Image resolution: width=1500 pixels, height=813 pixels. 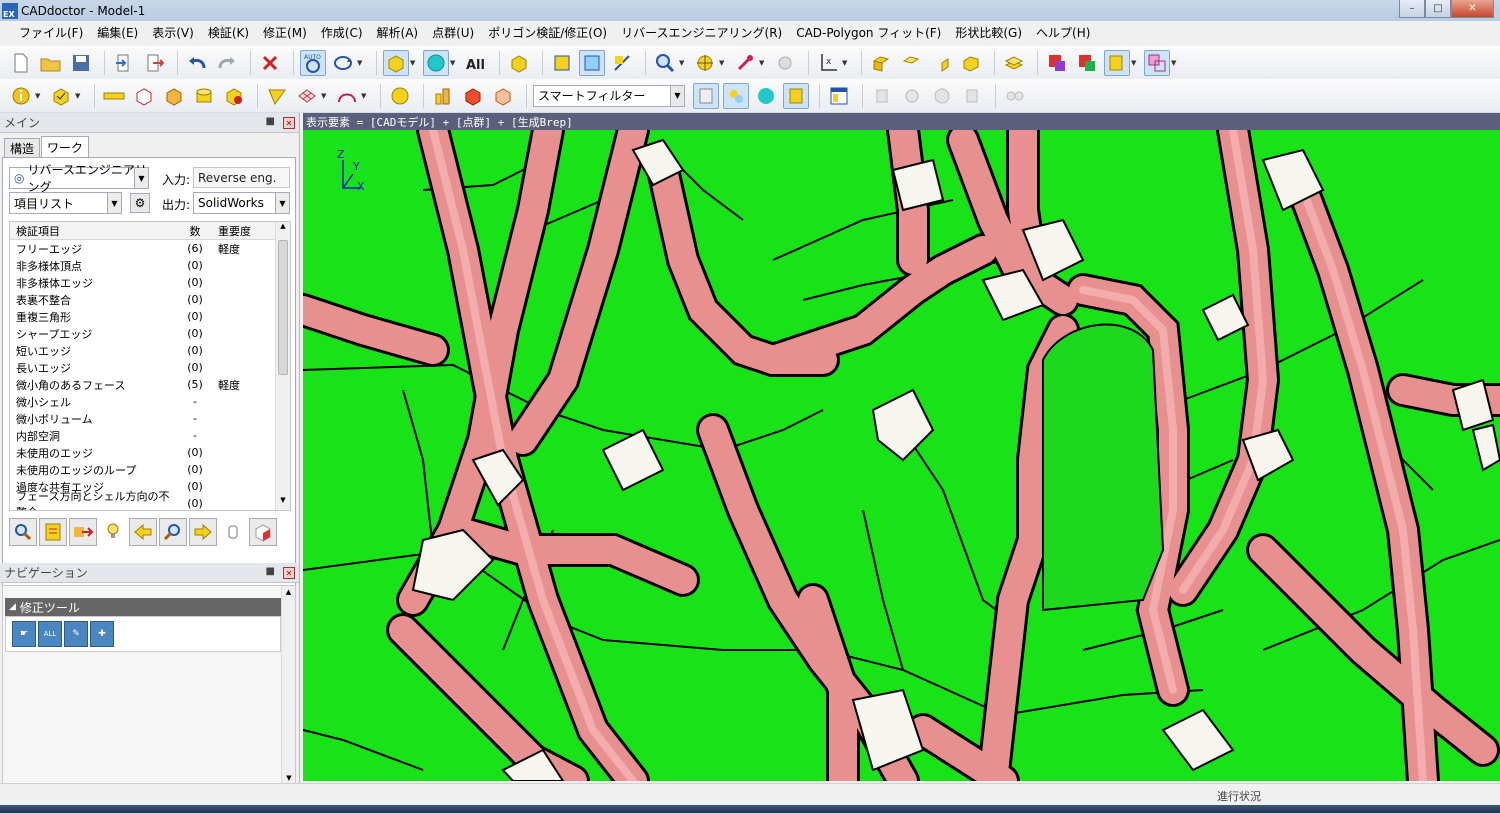 What do you see at coordinates (241, 203) in the screenshot?
I see `output-select: SolidWorks ▼` at bounding box center [241, 203].